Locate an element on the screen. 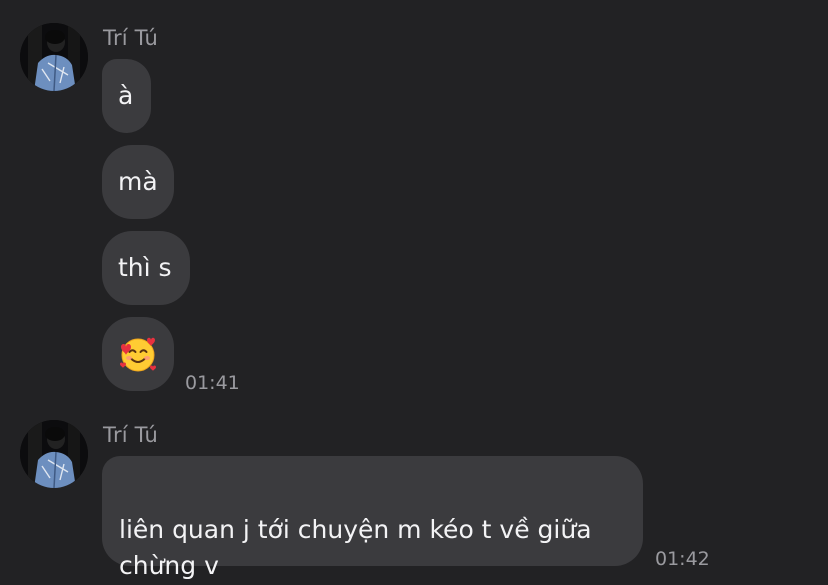 Image resolution: width=828 pixels, height=585 pixels. smiling-face-with-hearts-emoji is located at coordinates (138, 354).